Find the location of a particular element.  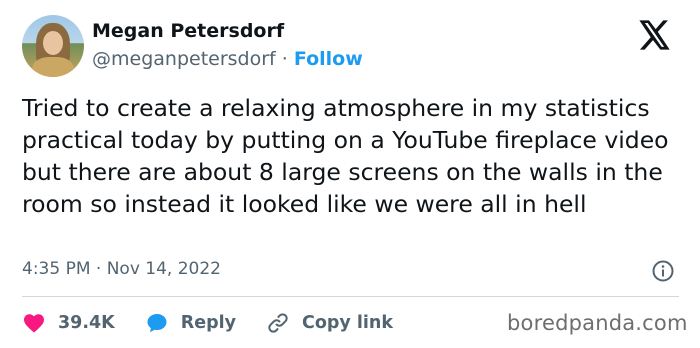

heart-icon is located at coordinates (34, 323).